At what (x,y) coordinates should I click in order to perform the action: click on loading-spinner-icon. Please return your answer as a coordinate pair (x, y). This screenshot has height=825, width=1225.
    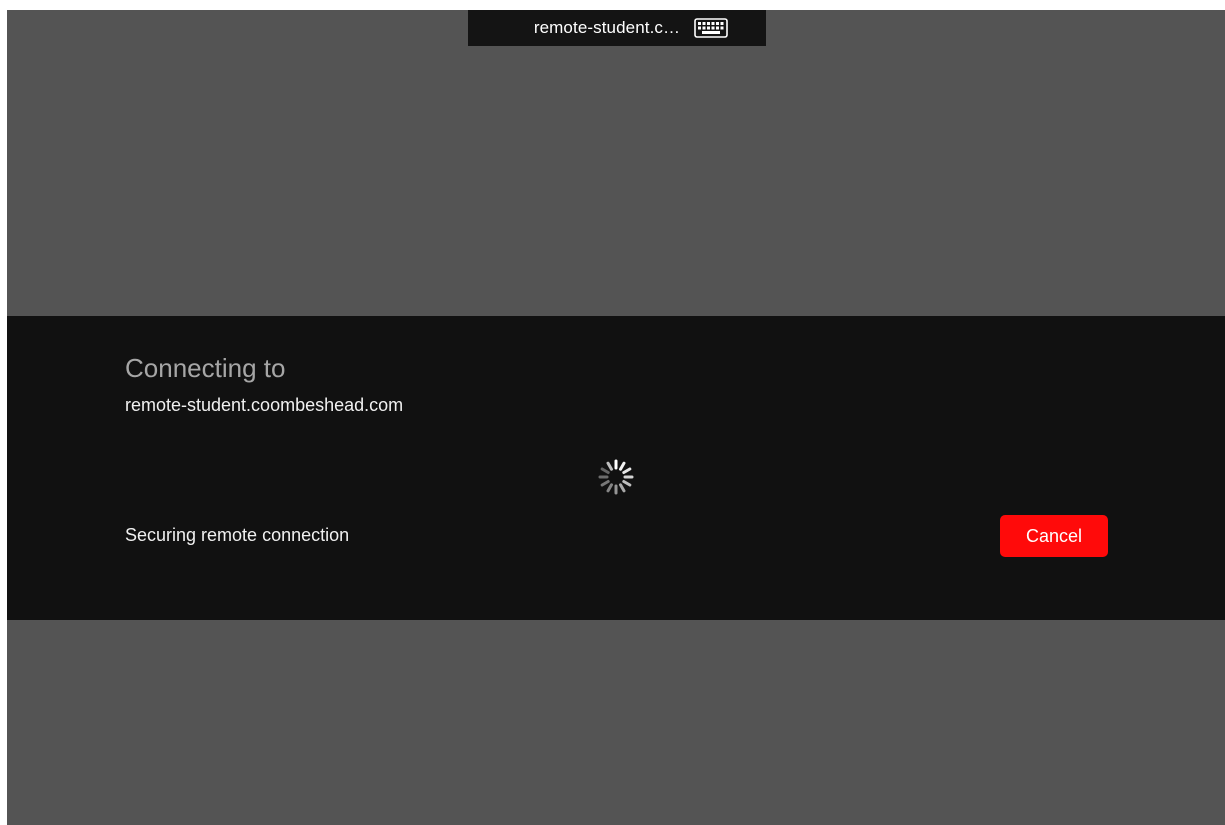
    Looking at the image, I should click on (616, 477).